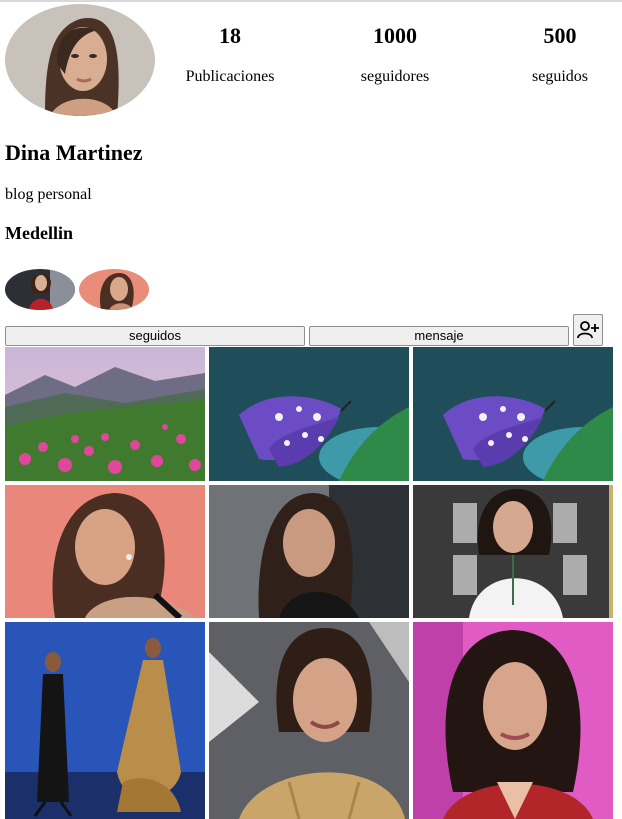 The width and height of the screenshot is (622, 819). I want to click on stat-posts-label: Publicaciones, so click(230, 76).